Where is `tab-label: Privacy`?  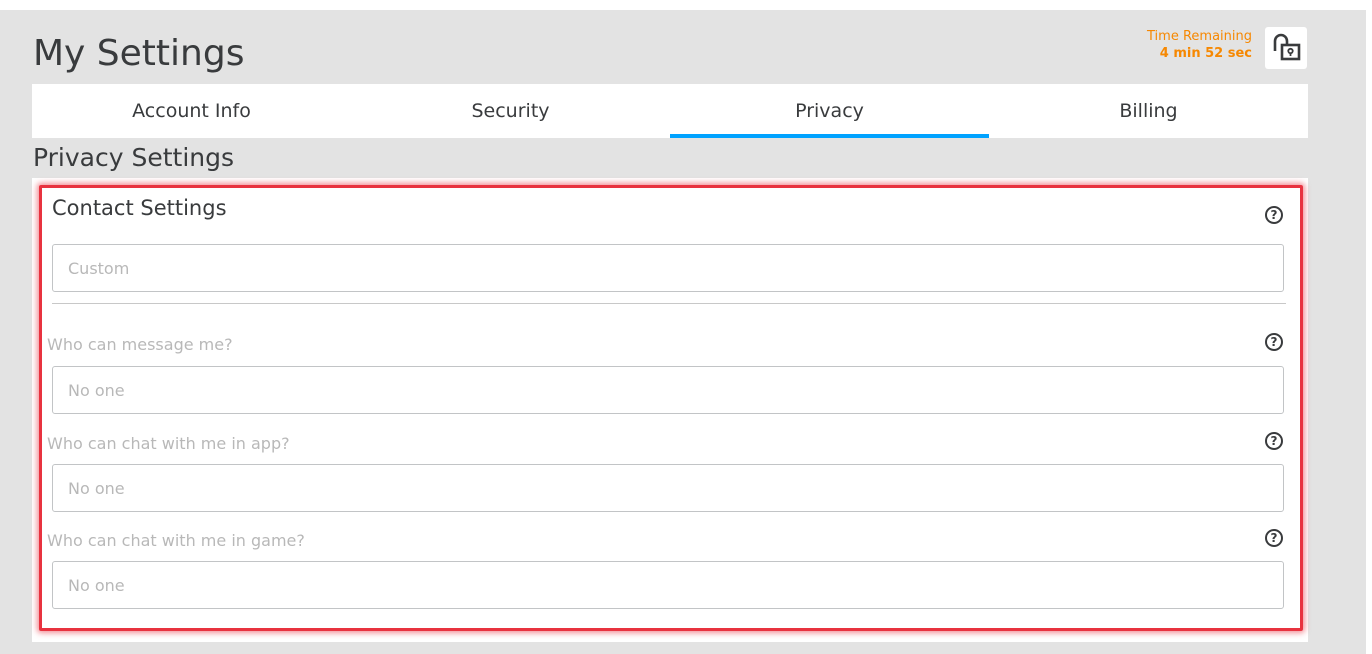
tab-label: Privacy is located at coordinates (829, 111).